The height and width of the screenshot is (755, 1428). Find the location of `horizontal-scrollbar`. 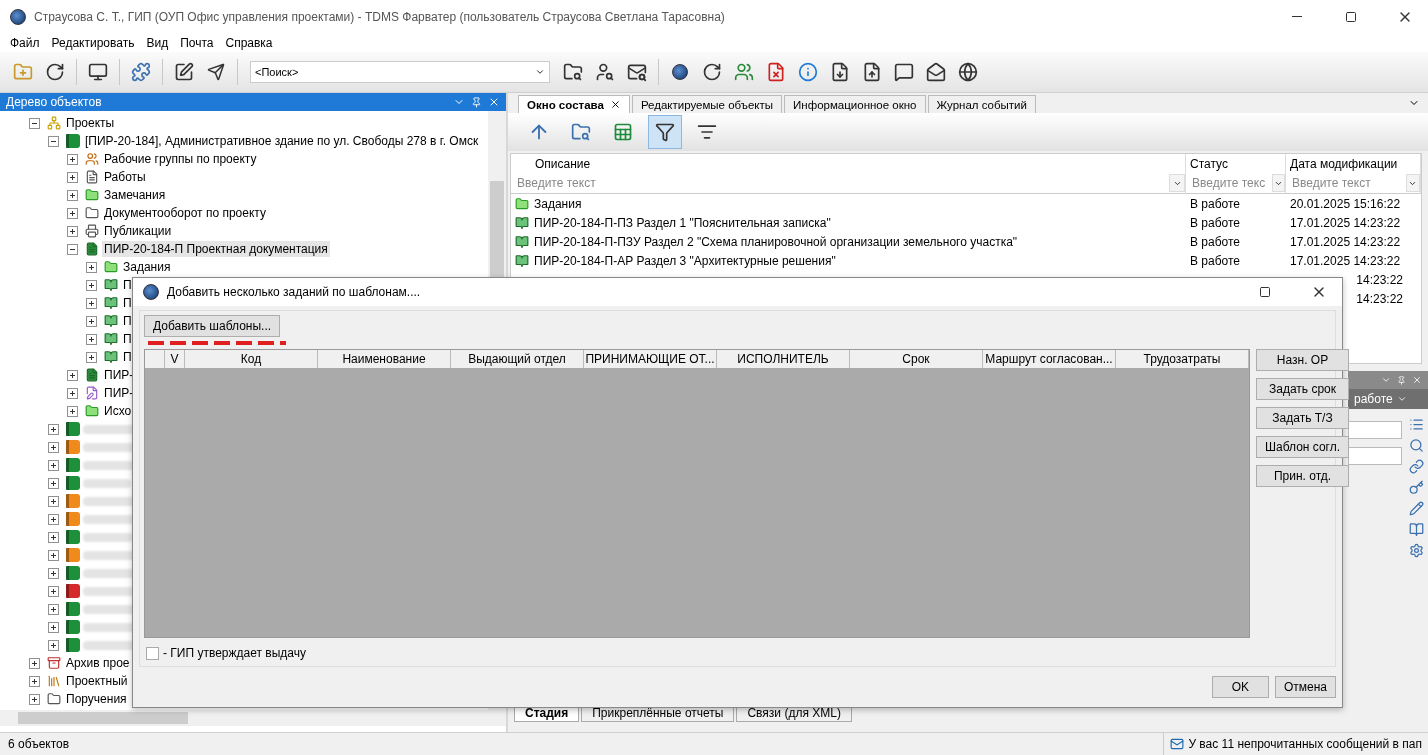

horizontal-scrollbar is located at coordinates (253, 718).